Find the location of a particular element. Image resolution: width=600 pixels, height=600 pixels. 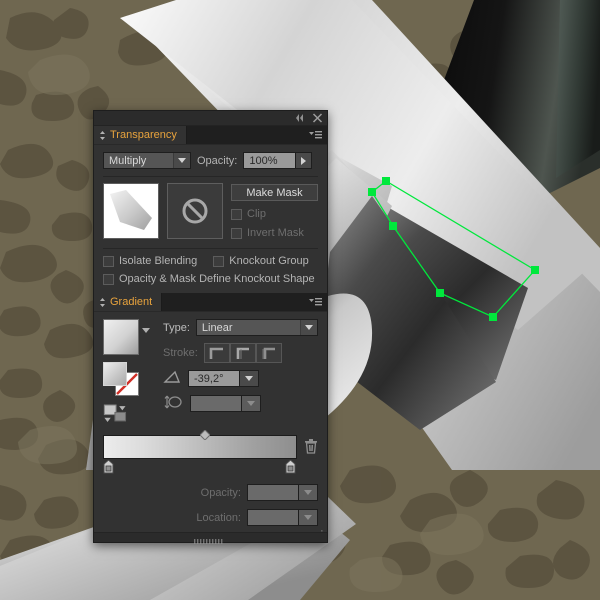

opacity-mask-knockout-row: Opacity & Mask Define Knockout Shape is located at coordinates (210, 279).